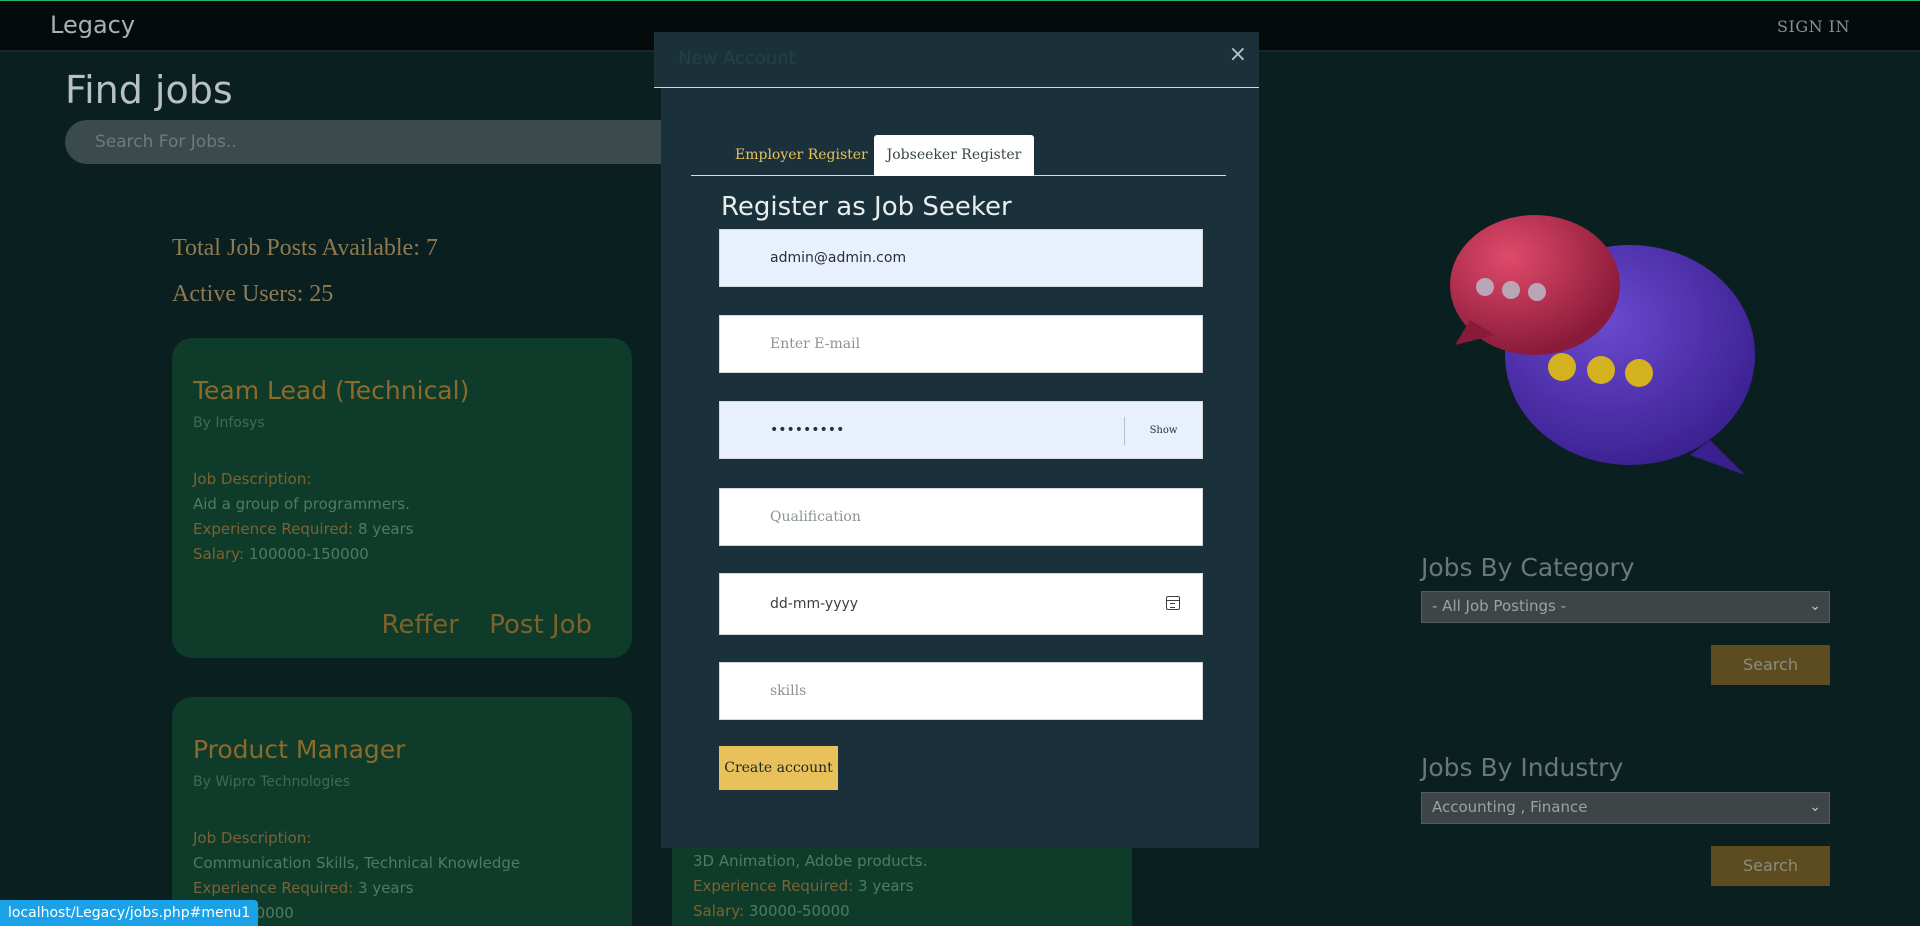 The height and width of the screenshot is (926, 1920). I want to click on job-salary: 30000-50000, so click(797, 911).